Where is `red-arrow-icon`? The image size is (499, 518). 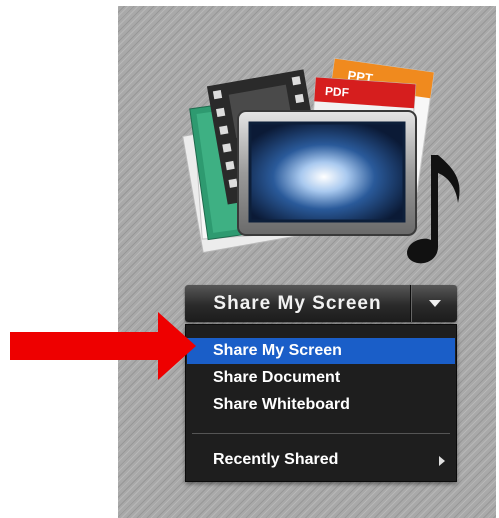 red-arrow-icon is located at coordinates (103, 346).